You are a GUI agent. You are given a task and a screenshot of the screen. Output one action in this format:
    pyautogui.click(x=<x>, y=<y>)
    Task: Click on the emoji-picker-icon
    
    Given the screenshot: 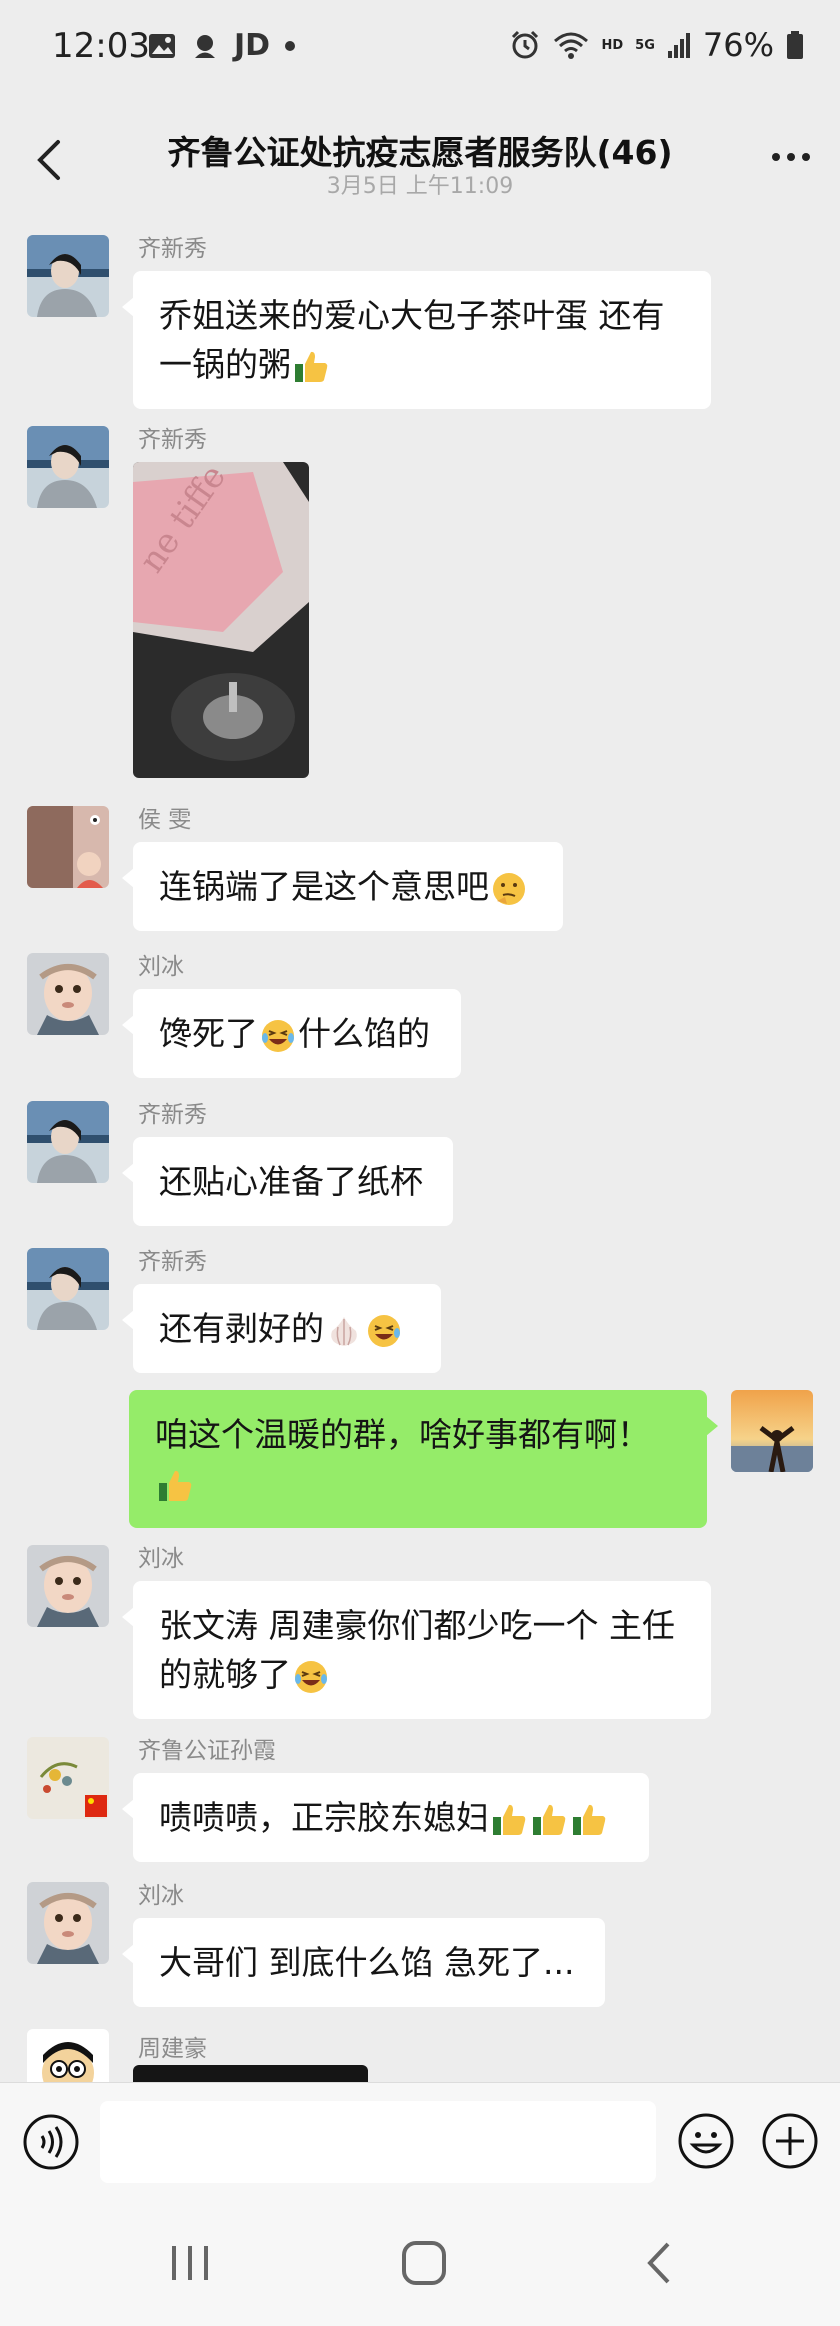 What is the action you would take?
    pyautogui.click(x=706, y=2141)
    